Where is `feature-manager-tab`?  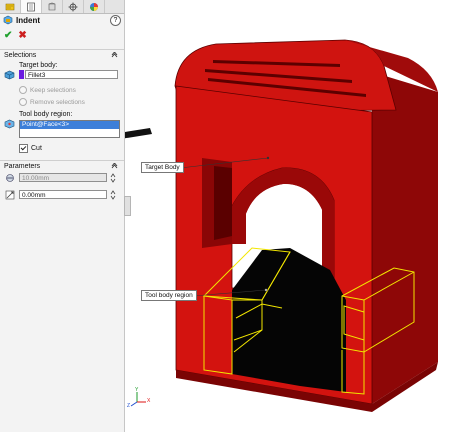 feature-manager-tab is located at coordinates (10, 6).